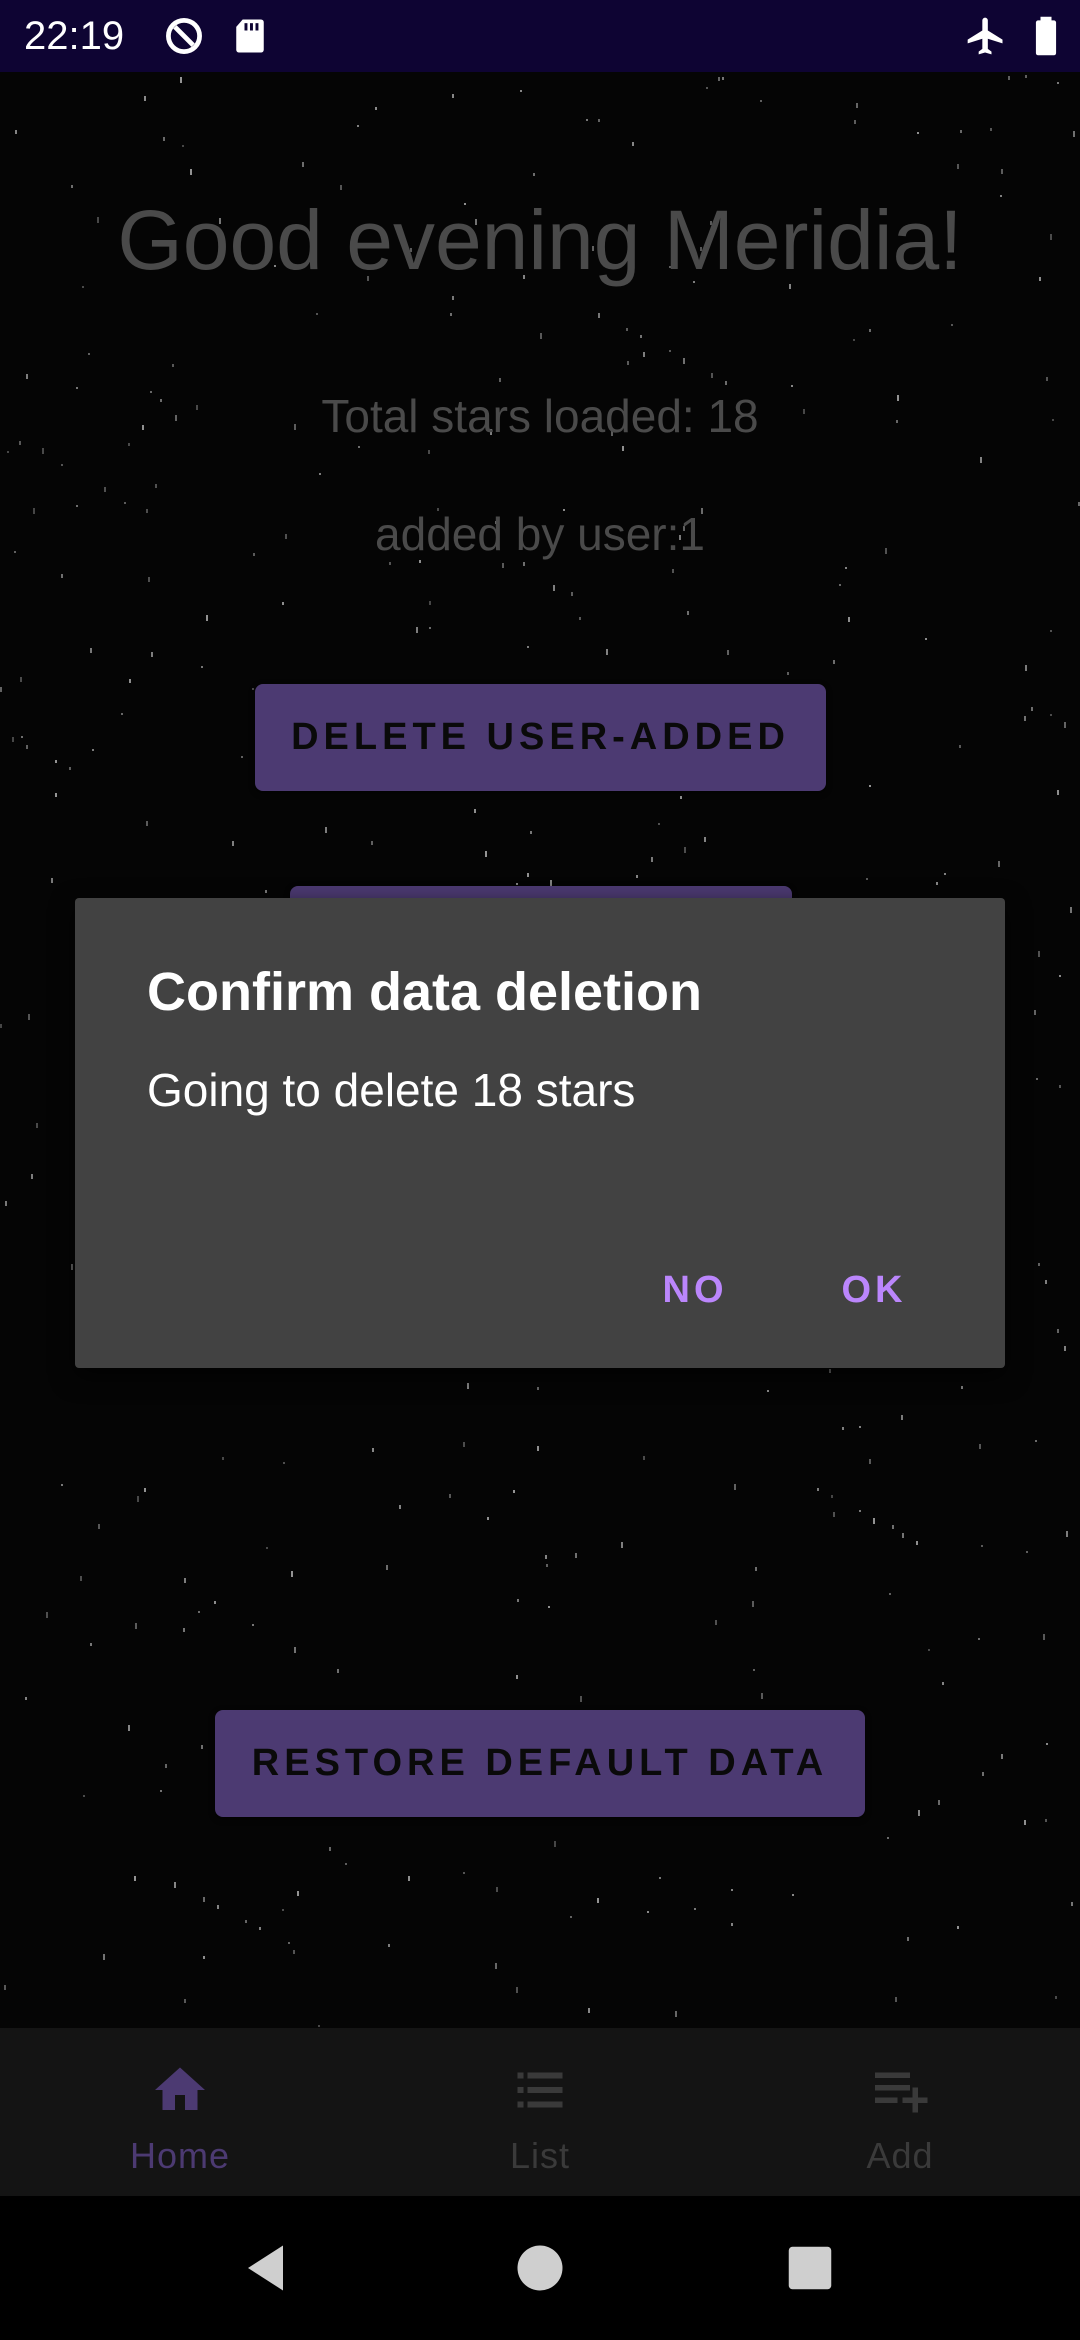  I want to click on dialog-no-button: NO, so click(695, 1290).